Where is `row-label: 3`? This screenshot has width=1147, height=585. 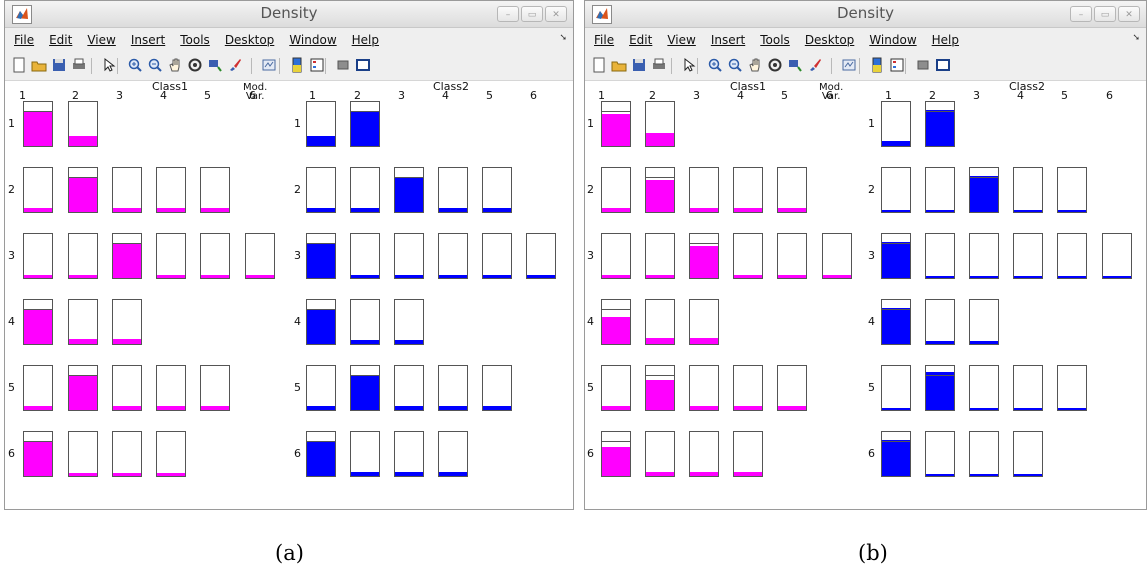
row-label: 3 is located at coordinates (297, 255).